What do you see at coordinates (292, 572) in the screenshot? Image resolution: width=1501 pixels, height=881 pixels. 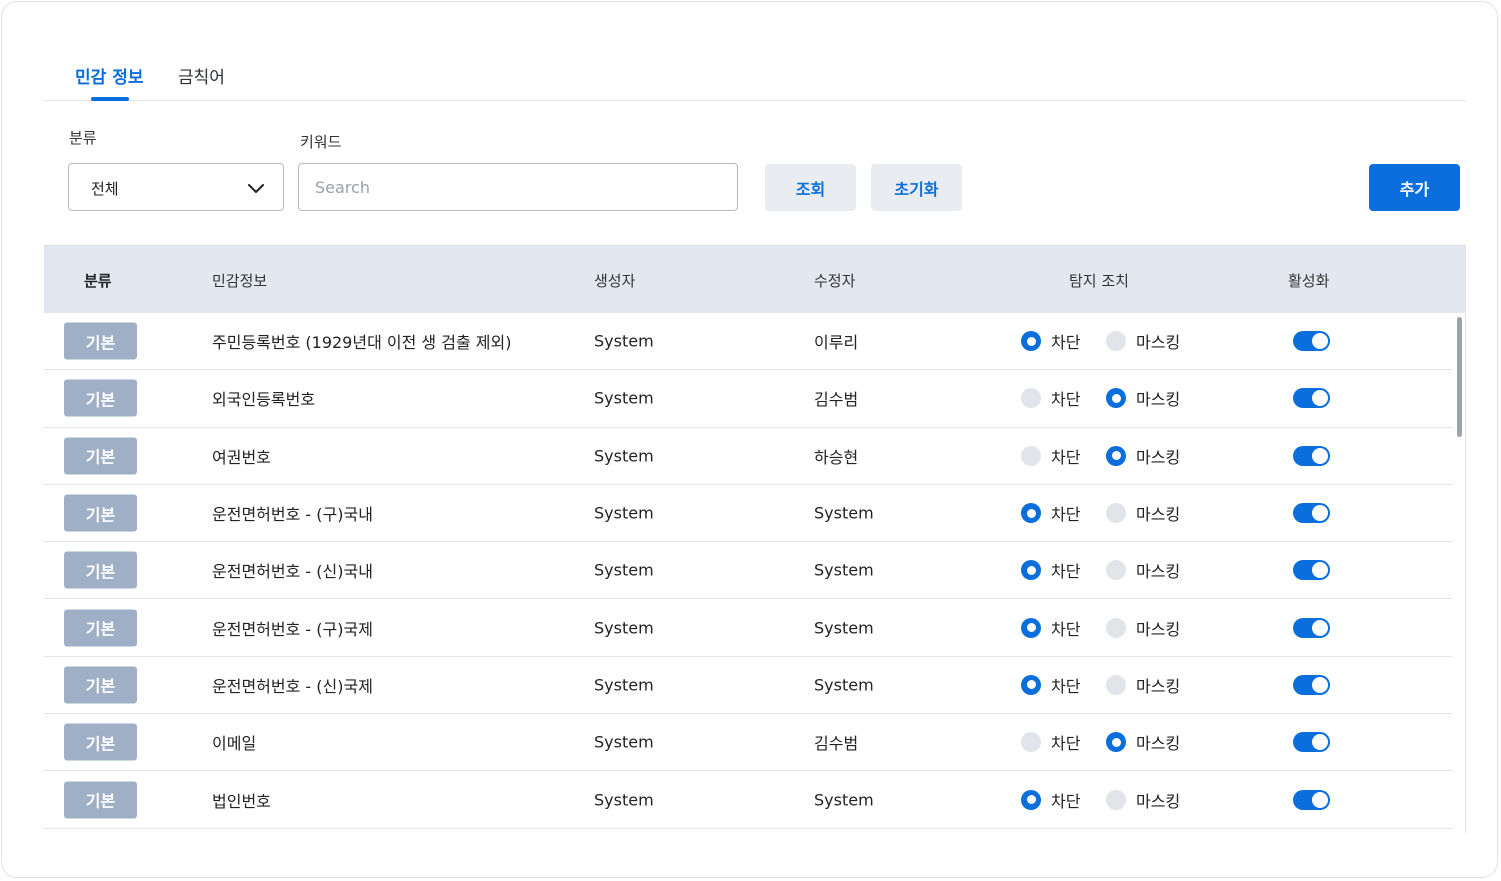 I see `sensitive-info-cell: 운전면허번호 - (신)국내` at bounding box center [292, 572].